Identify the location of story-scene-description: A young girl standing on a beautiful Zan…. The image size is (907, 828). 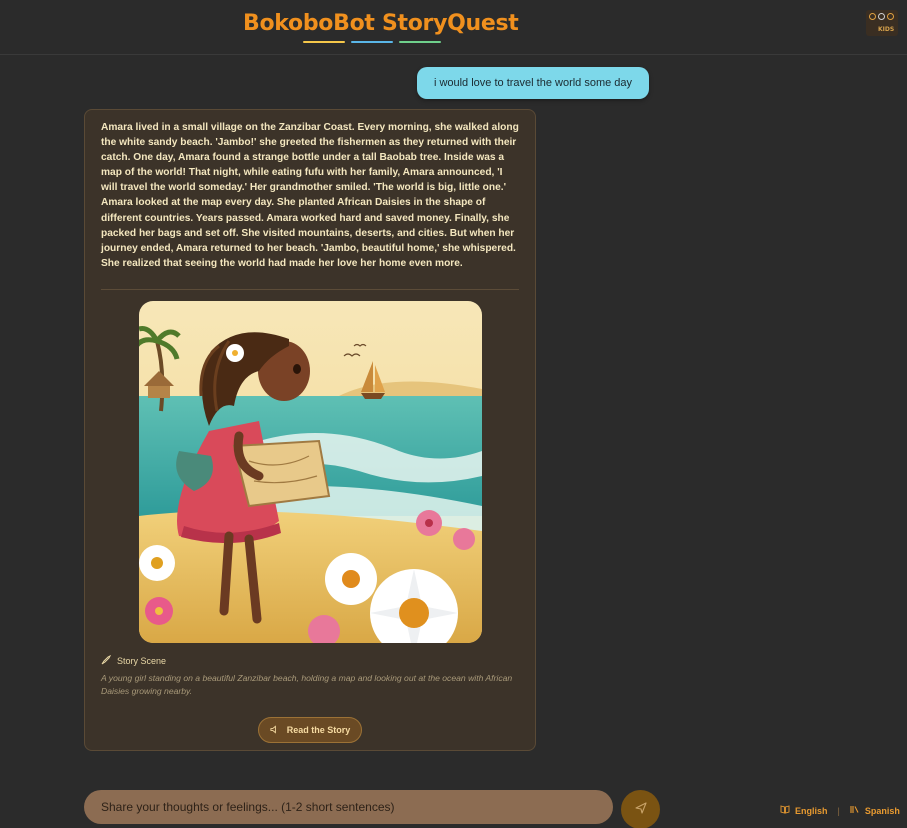
(307, 684).